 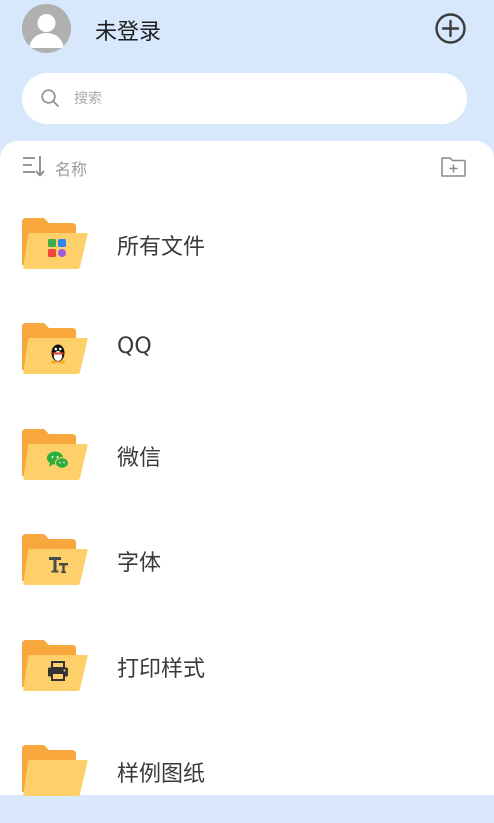 What do you see at coordinates (247, 166) in the screenshot?
I see `sort-bar: 名称` at bounding box center [247, 166].